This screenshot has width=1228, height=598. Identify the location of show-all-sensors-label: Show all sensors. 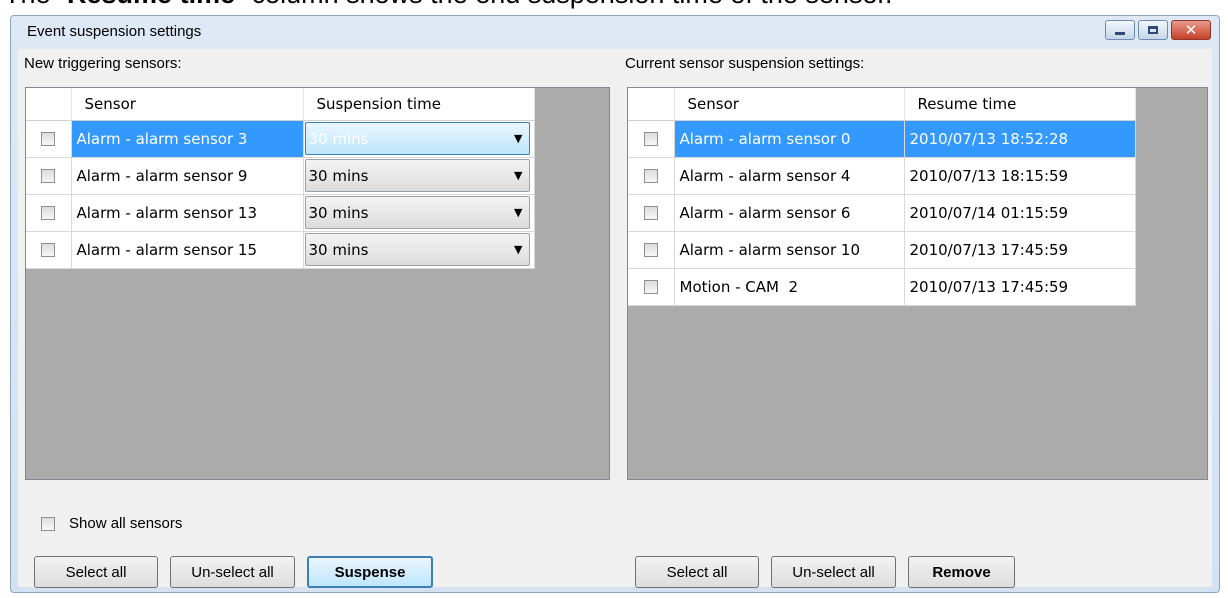
(126, 523).